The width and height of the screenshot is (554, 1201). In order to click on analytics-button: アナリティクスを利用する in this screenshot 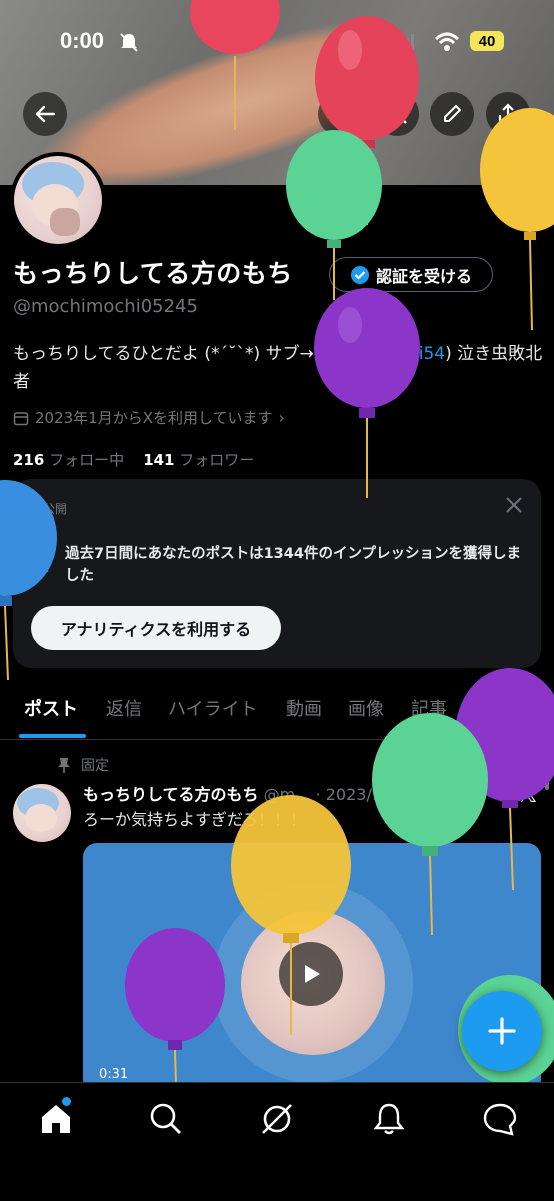, I will do `click(156, 628)`.